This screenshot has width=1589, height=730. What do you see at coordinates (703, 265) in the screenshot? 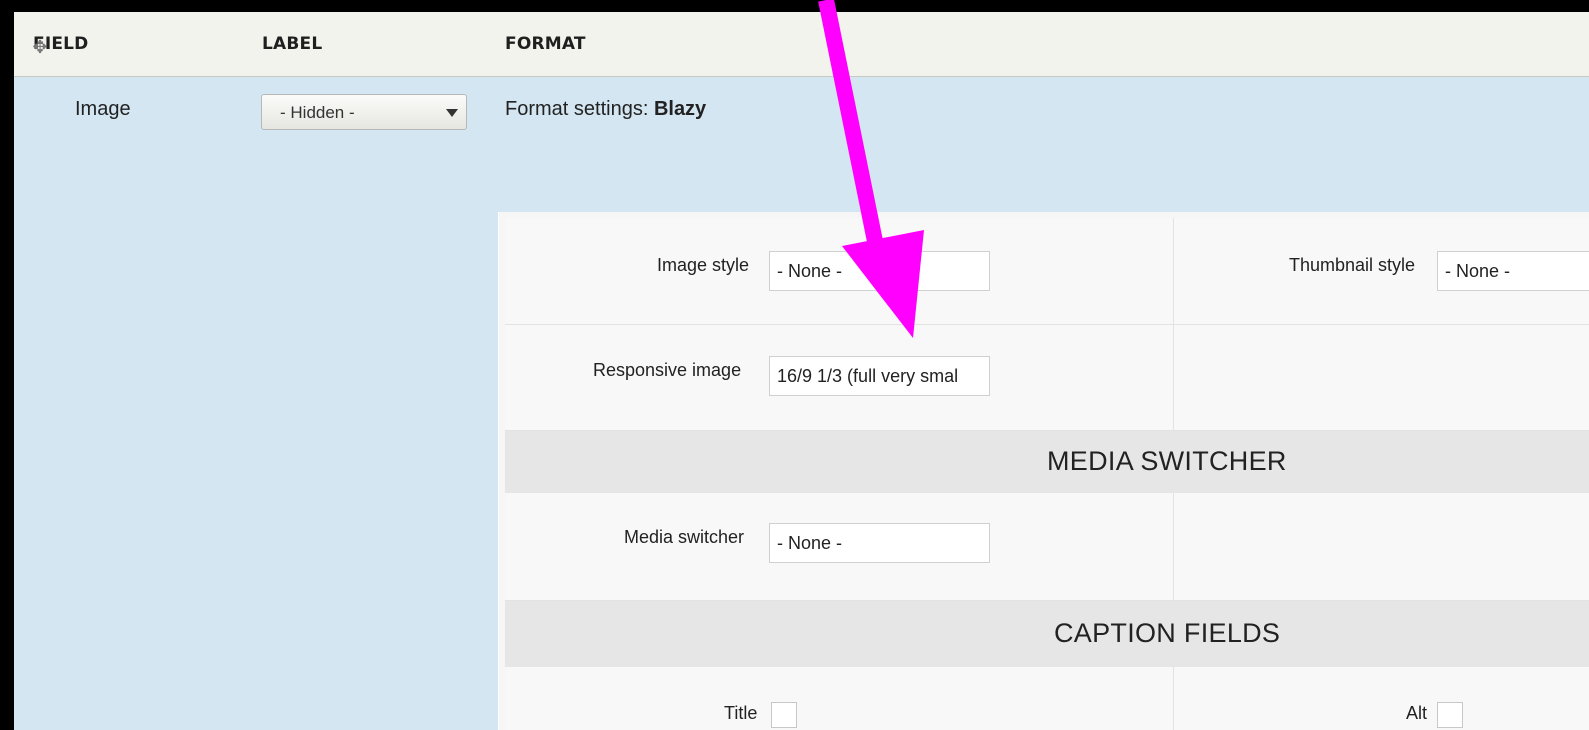
I see `image-style-label: Image style` at bounding box center [703, 265].